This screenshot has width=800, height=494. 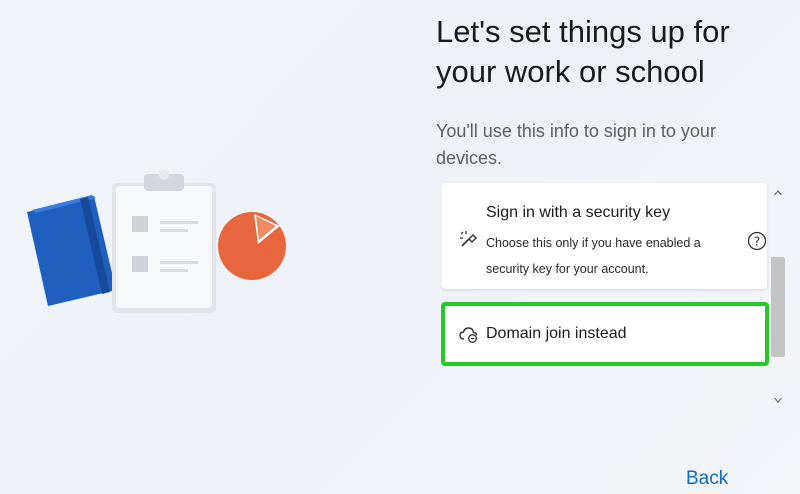 What do you see at coordinates (778, 400) in the screenshot?
I see `scroll-down-icon` at bounding box center [778, 400].